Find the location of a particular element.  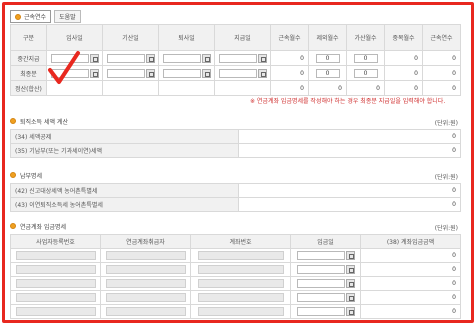

section-title-text: 납부명세 is located at coordinates (31, 176).